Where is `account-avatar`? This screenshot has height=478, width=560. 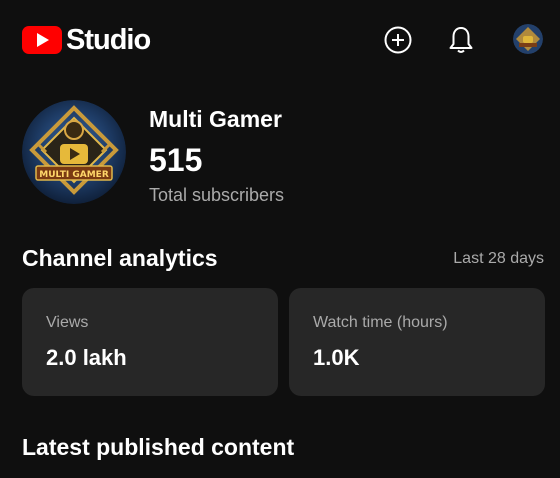 account-avatar is located at coordinates (528, 39).